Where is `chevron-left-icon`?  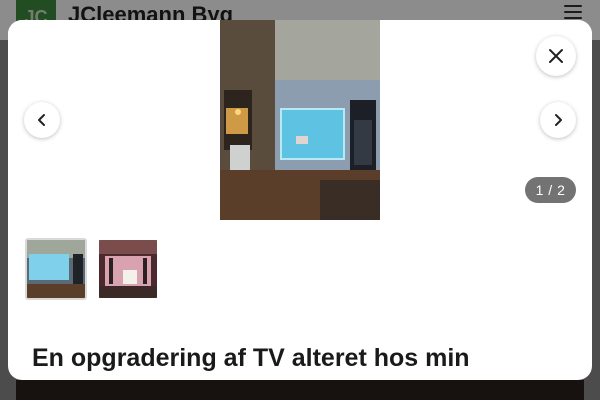
chevron-left-icon is located at coordinates (41, 120).